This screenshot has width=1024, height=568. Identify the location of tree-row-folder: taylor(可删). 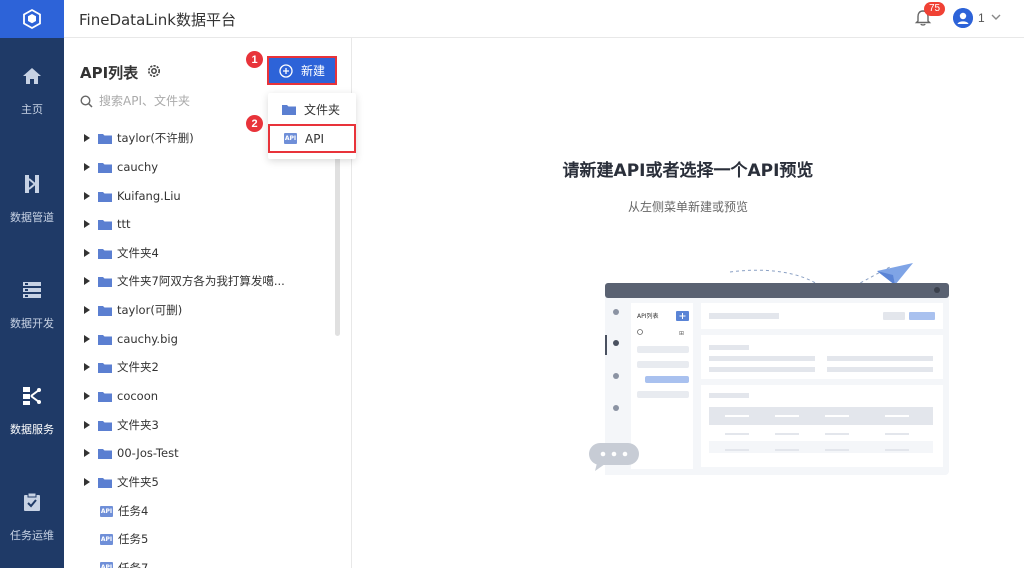
(199, 310).